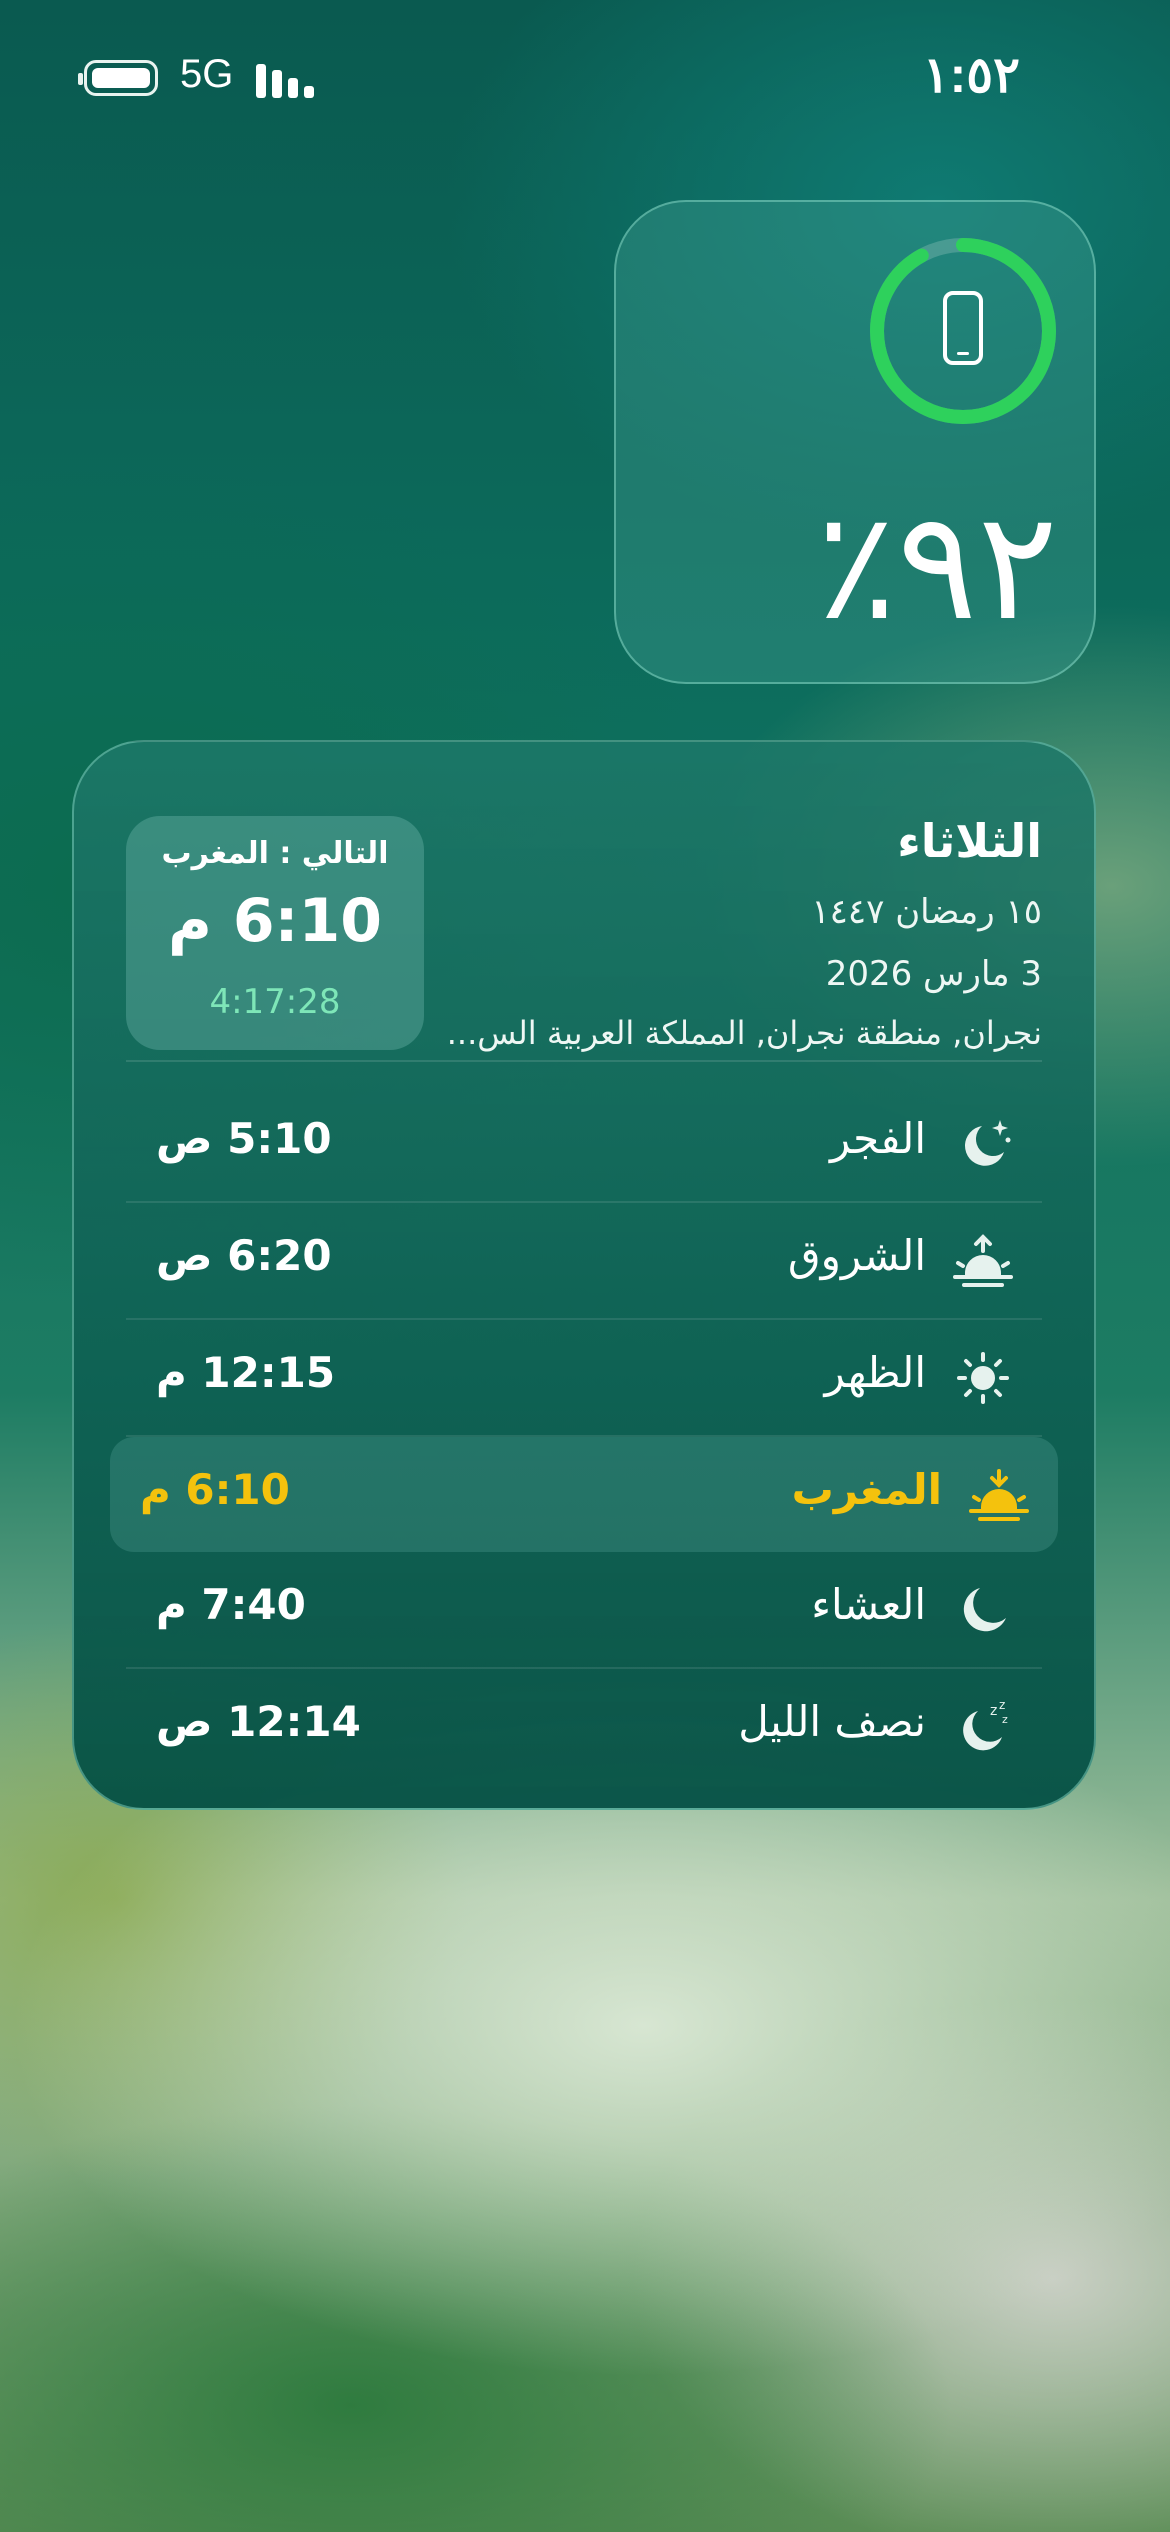 The width and height of the screenshot is (1170, 2532). What do you see at coordinates (584, 1610) in the screenshot?
I see `prayer-row: العشاء 7:40 م` at bounding box center [584, 1610].